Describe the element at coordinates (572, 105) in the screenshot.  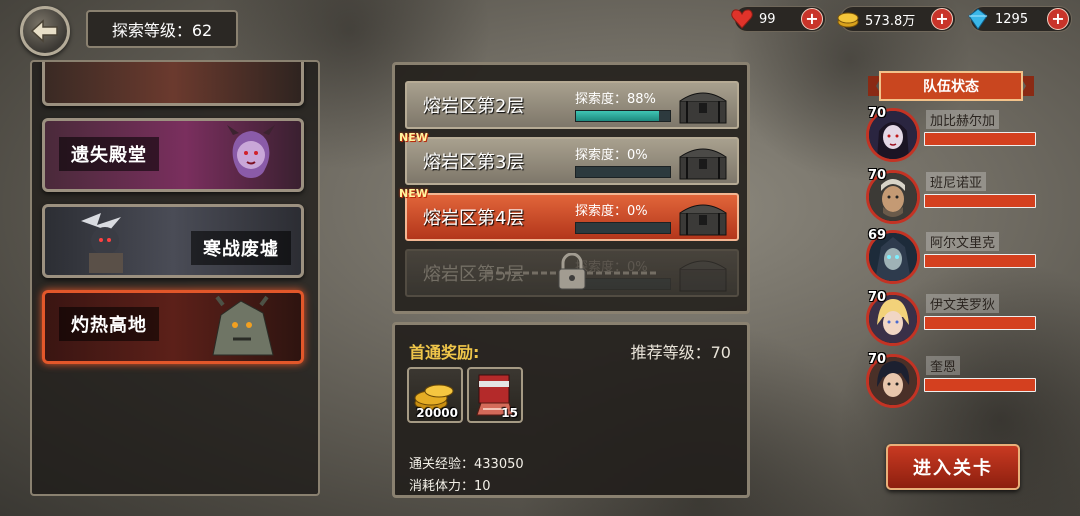
I see `level-row-2: 熔岩区第2层 探索度：88%` at that location.